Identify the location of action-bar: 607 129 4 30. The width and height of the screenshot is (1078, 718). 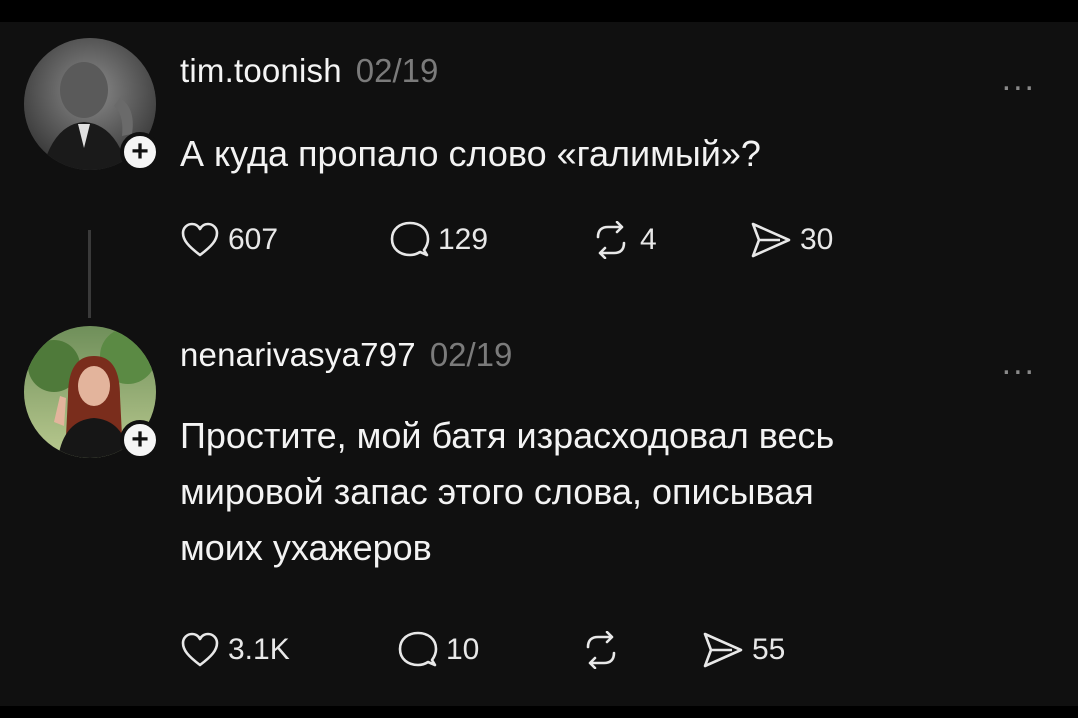
(506, 240).